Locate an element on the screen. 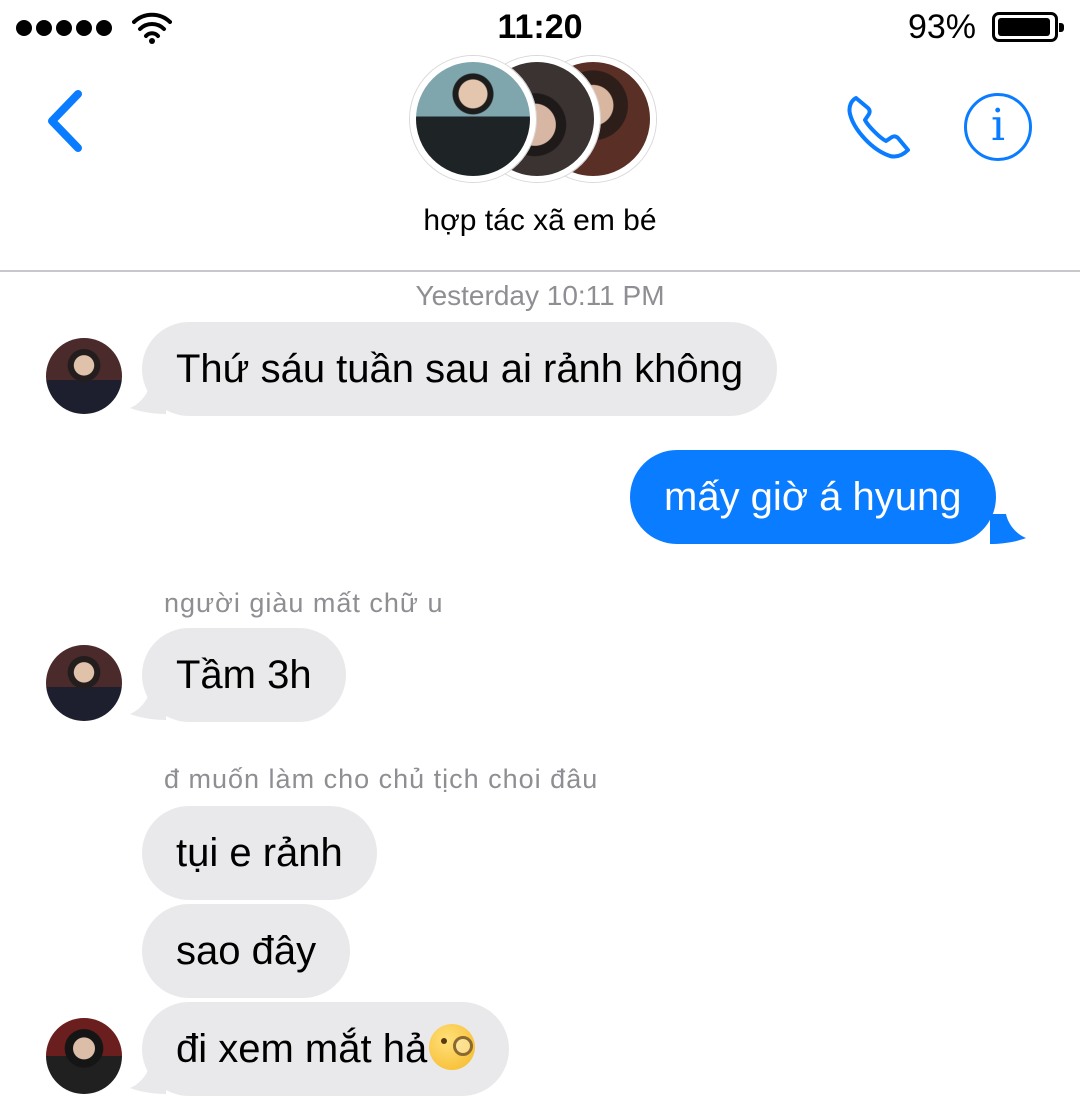  back-chevron-icon is located at coordinates (65, 121).